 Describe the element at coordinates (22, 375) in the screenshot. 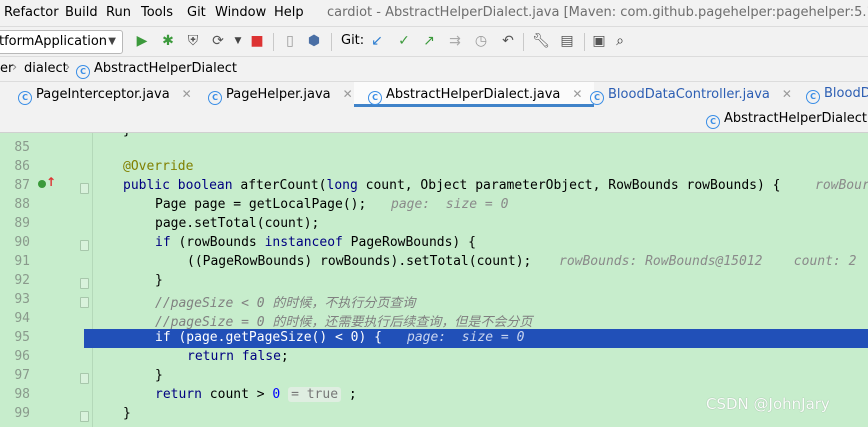

I see `line-number: 97` at that location.